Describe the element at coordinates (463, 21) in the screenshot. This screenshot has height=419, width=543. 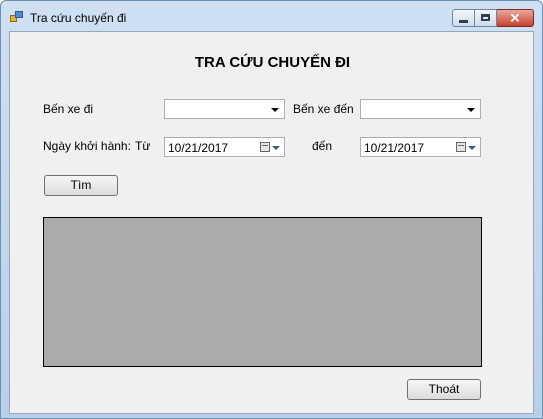
I see `minimize-icon` at that location.